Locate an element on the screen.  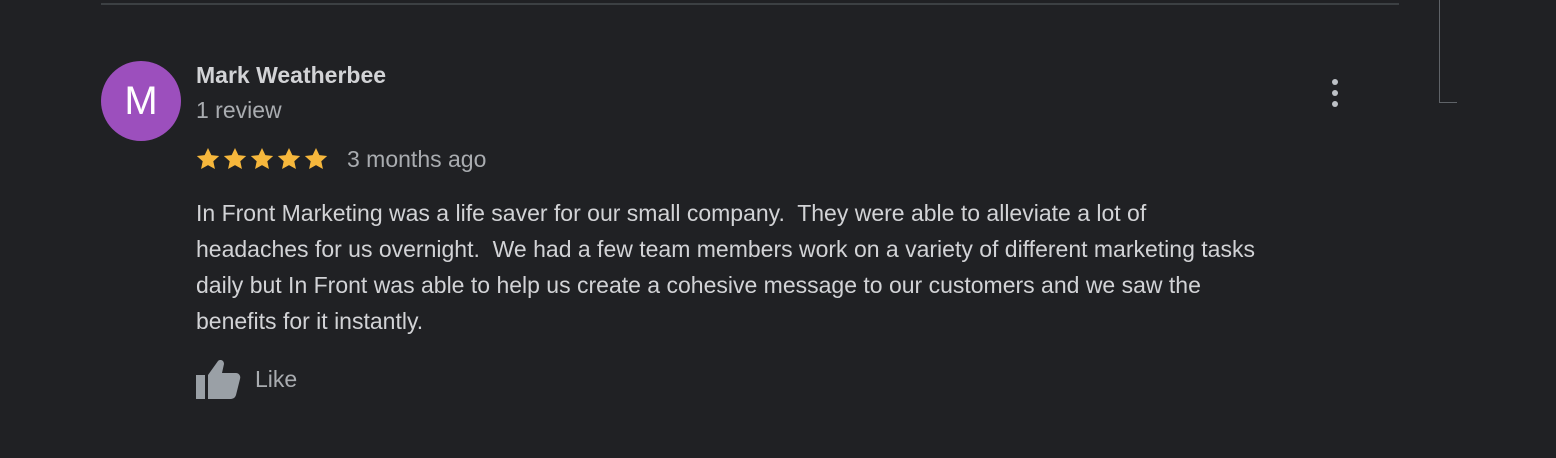
more-options-button is located at coordinates (1335, 93).